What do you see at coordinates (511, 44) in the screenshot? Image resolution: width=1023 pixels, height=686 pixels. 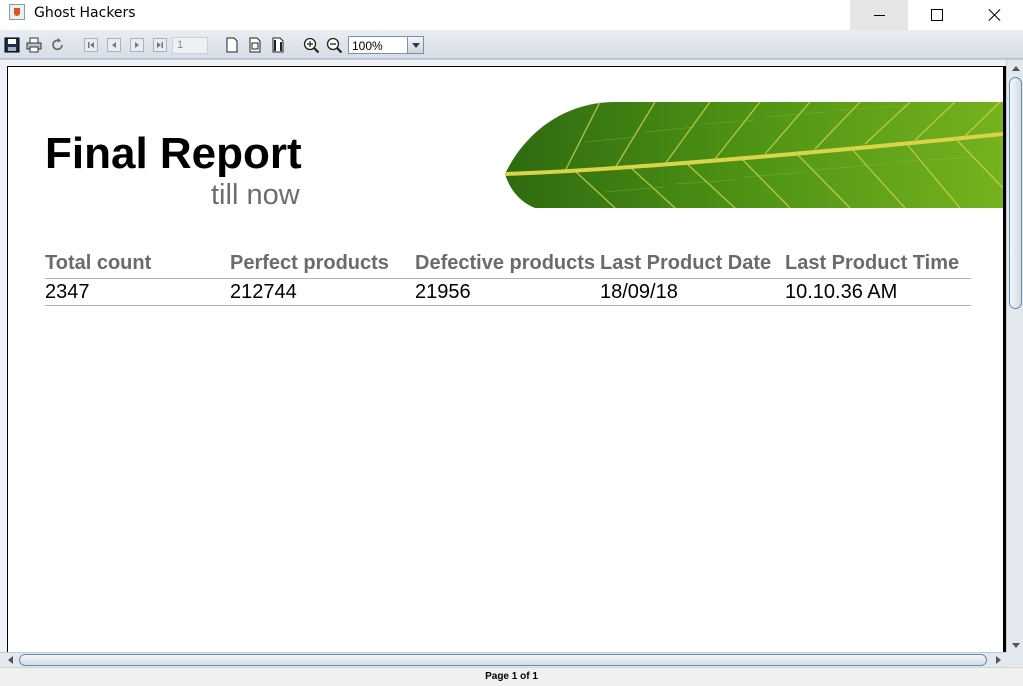 I see `viewer-toolbar: 1 100%` at bounding box center [511, 44].